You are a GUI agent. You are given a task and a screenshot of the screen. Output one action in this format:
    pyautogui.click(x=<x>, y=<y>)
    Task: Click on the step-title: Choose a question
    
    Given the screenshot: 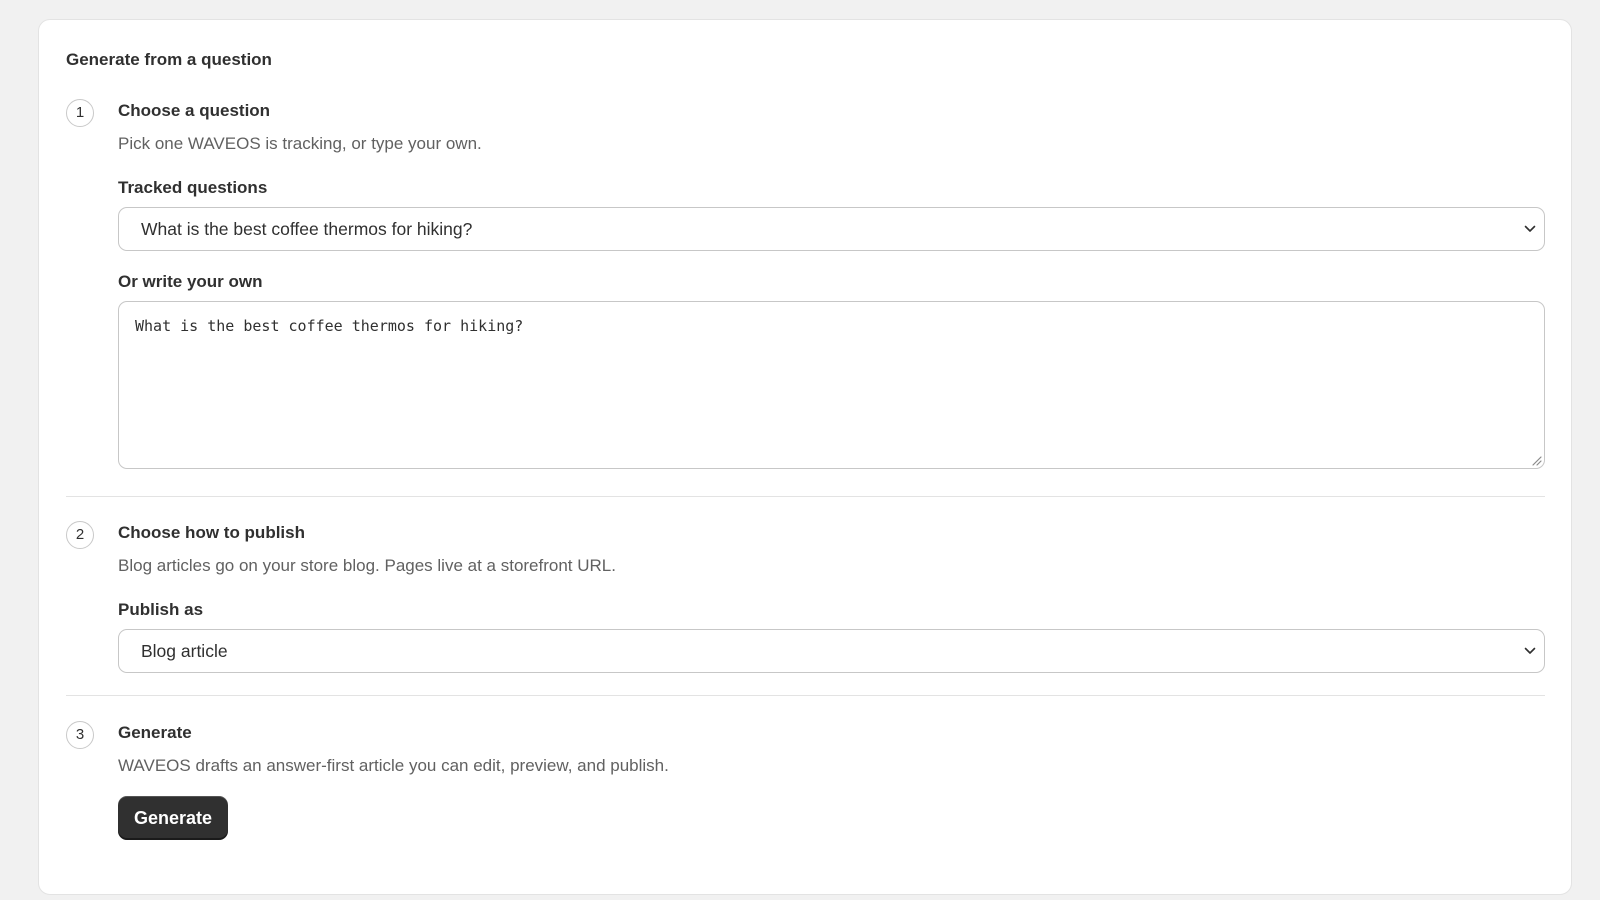 What is the action you would take?
    pyautogui.click(x=194, y=110)
    